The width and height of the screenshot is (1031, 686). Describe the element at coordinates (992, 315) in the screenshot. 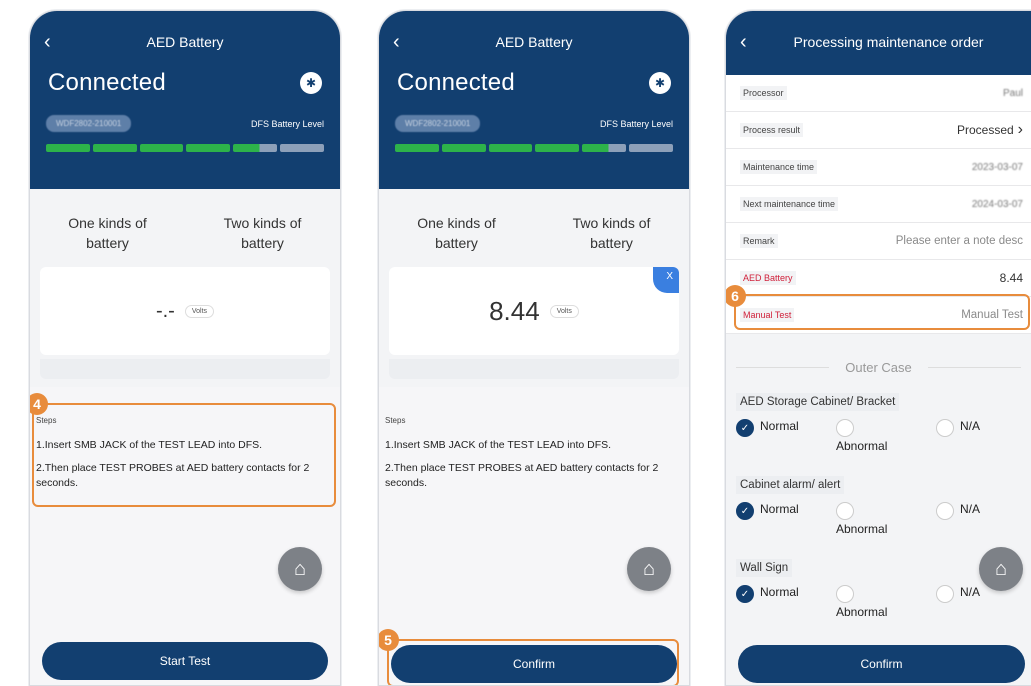

I see `manual-test-value: Manual Test` at that location.